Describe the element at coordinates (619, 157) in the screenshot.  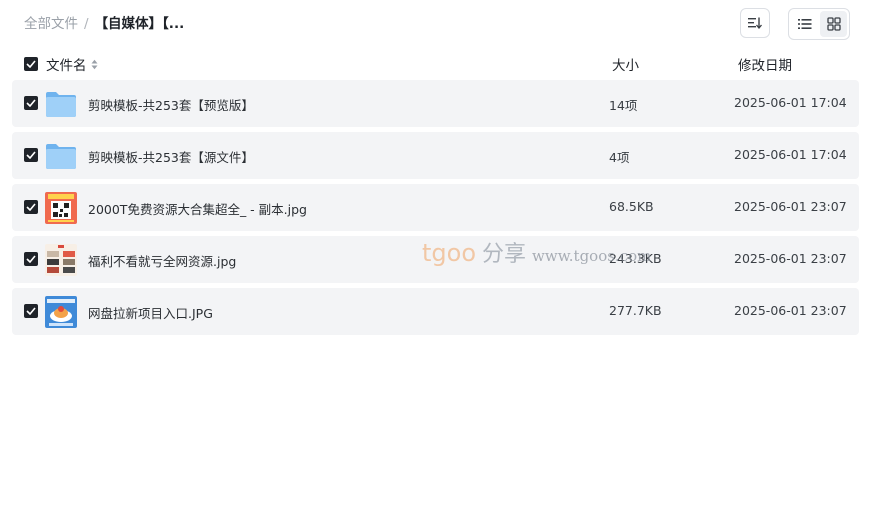
I see `file-size: 4项` at that location.